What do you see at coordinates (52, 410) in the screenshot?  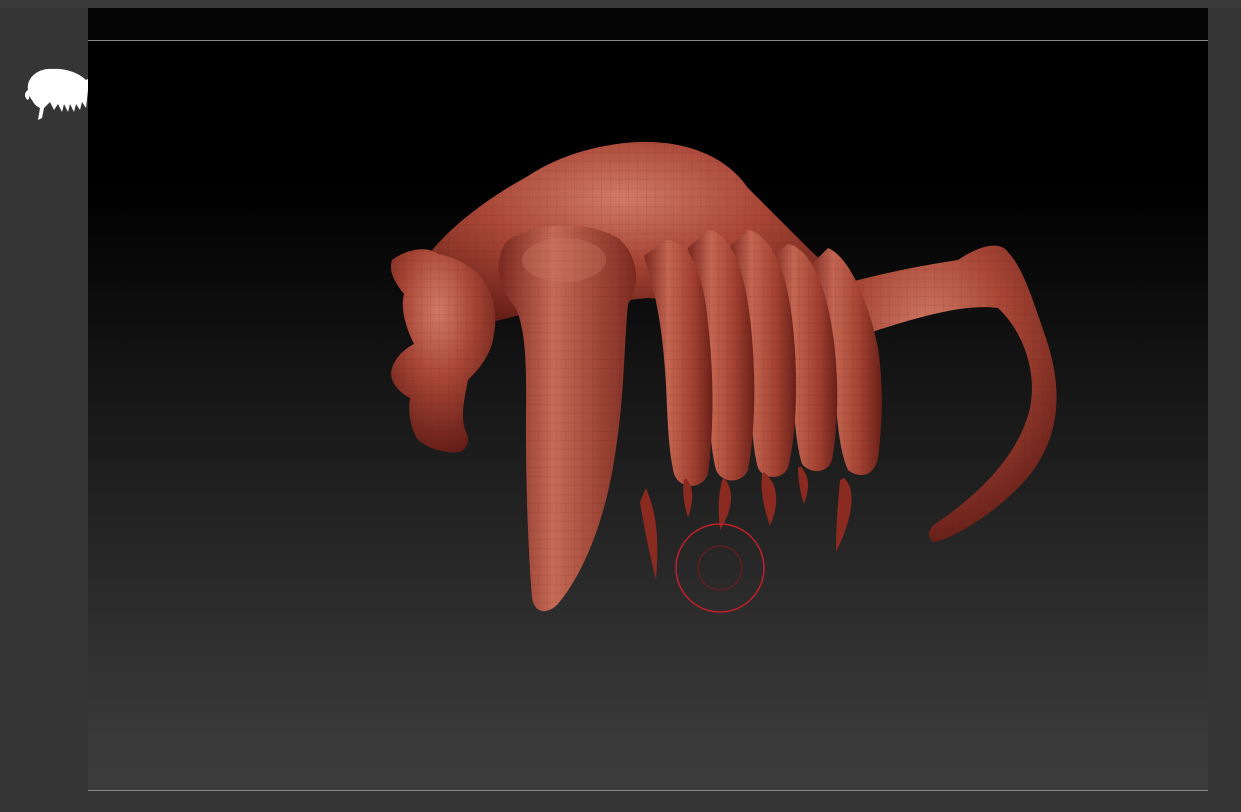 I see `left-shelf` at bounding box center [52, 410].